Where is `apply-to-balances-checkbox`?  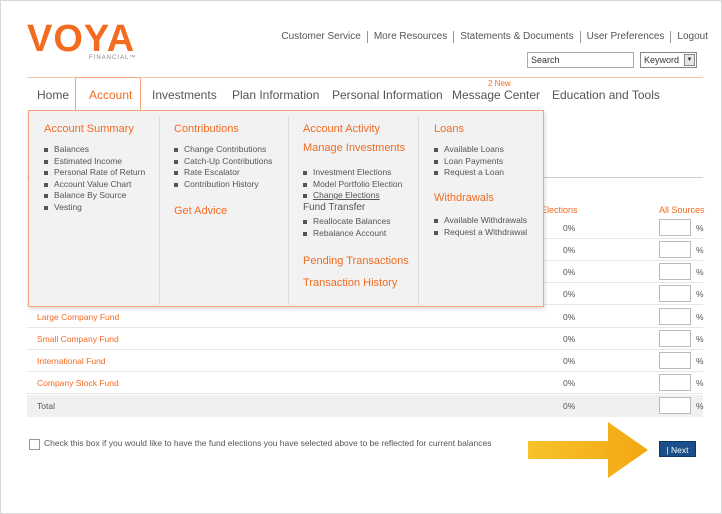 apply-to-balances-checkbox is located at coordinates (34, 444).